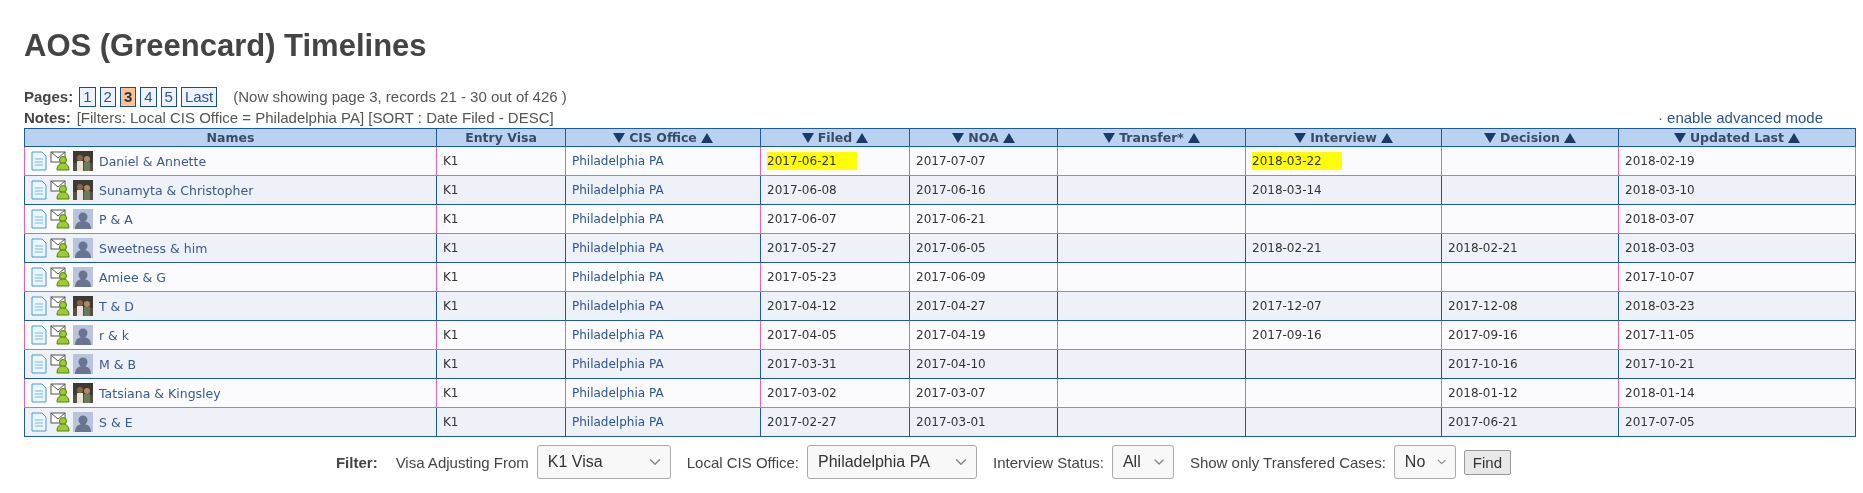 This screenshot has height=493, width=1863. I want to click on table-cell-text: 2017-06-21, so click(951, 219).